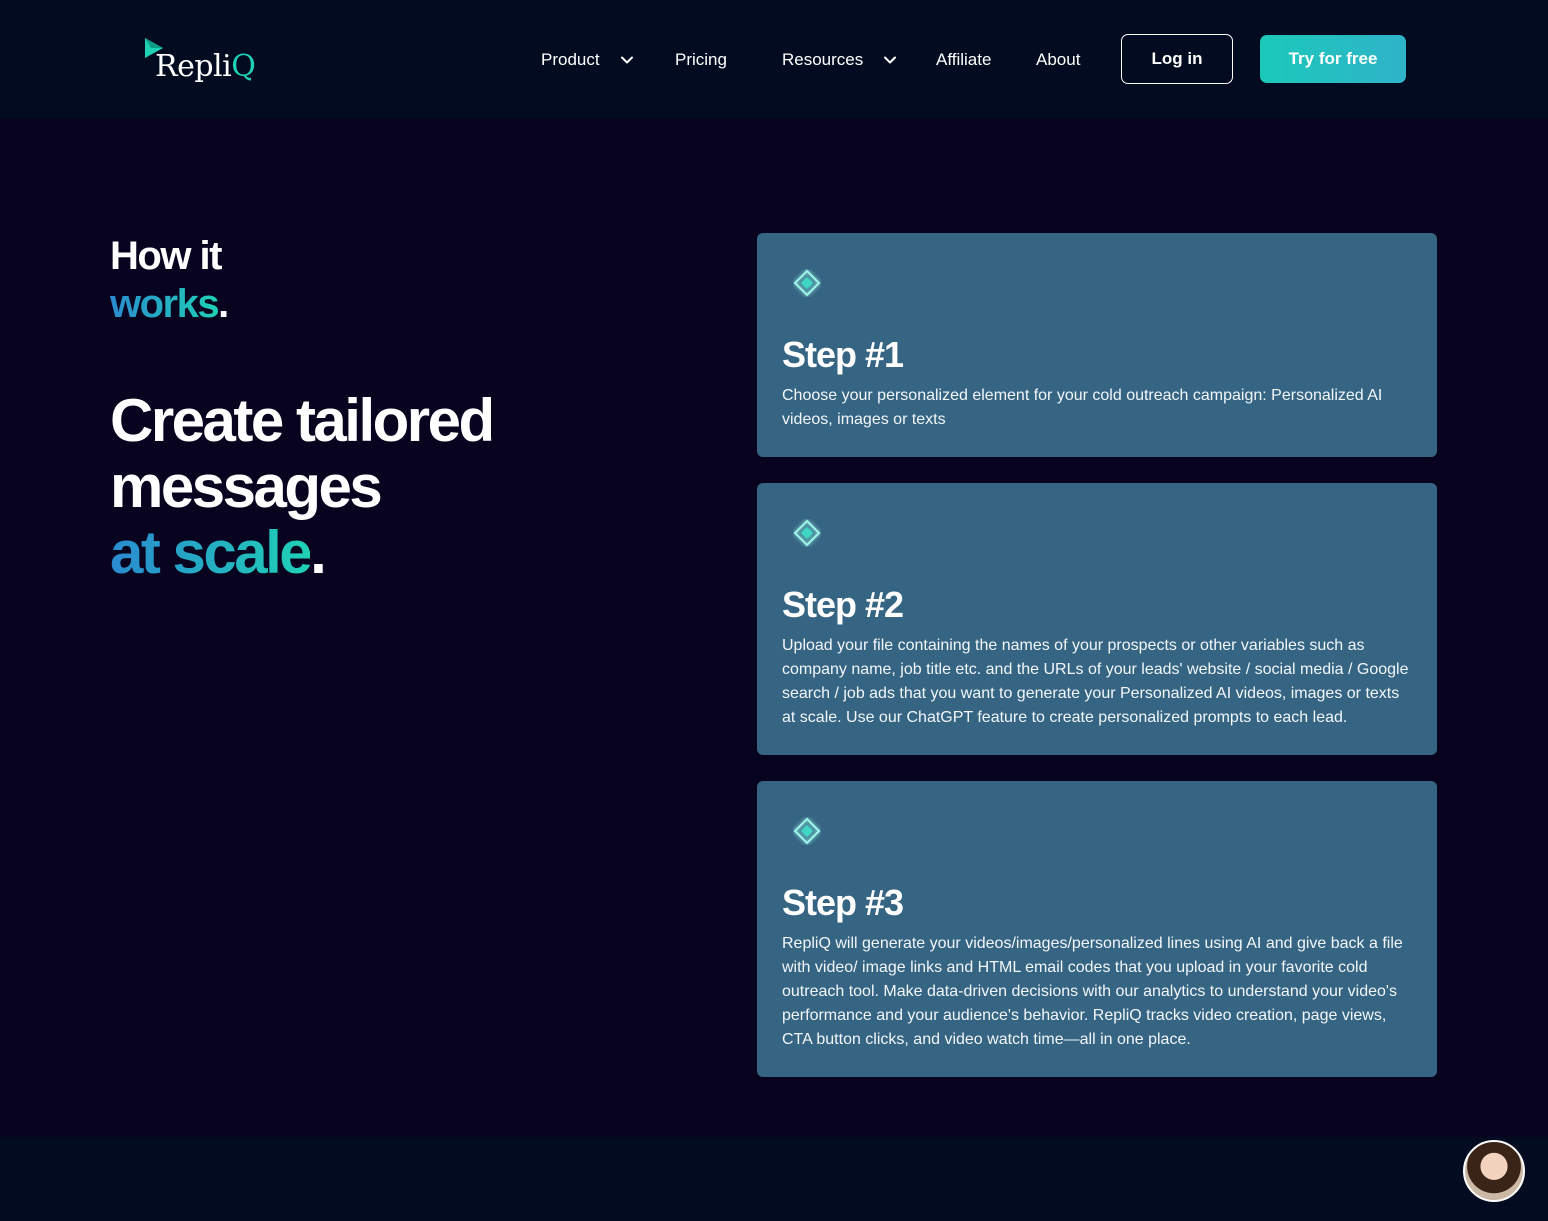 This screenshot has height=1221, width=1548. What do you see at coordinates (211, 552) in the screenshot?
I see `headline-accent: at scale` at bounding box center [211, 552].